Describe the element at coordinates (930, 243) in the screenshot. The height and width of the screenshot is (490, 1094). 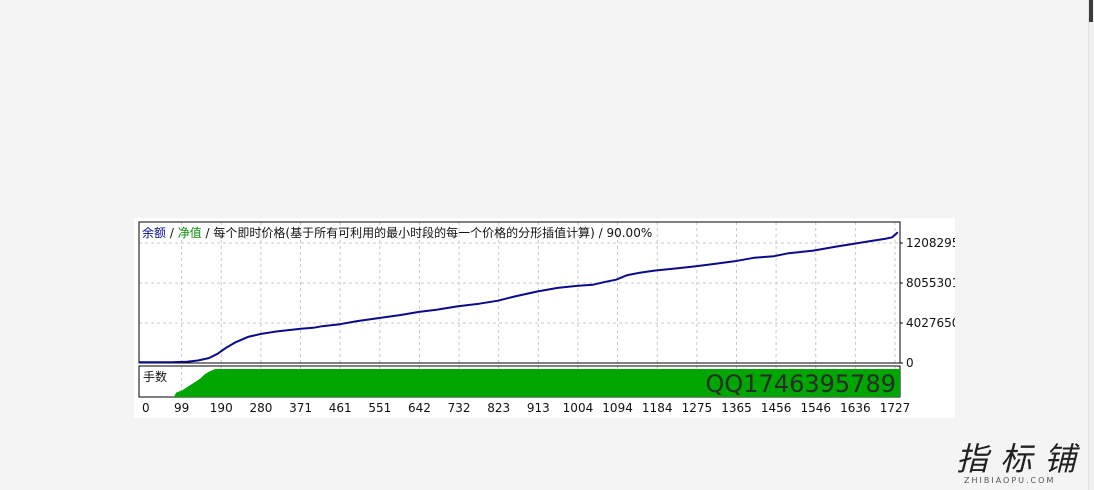
I see `y-tick-label: 1208295` at that location.